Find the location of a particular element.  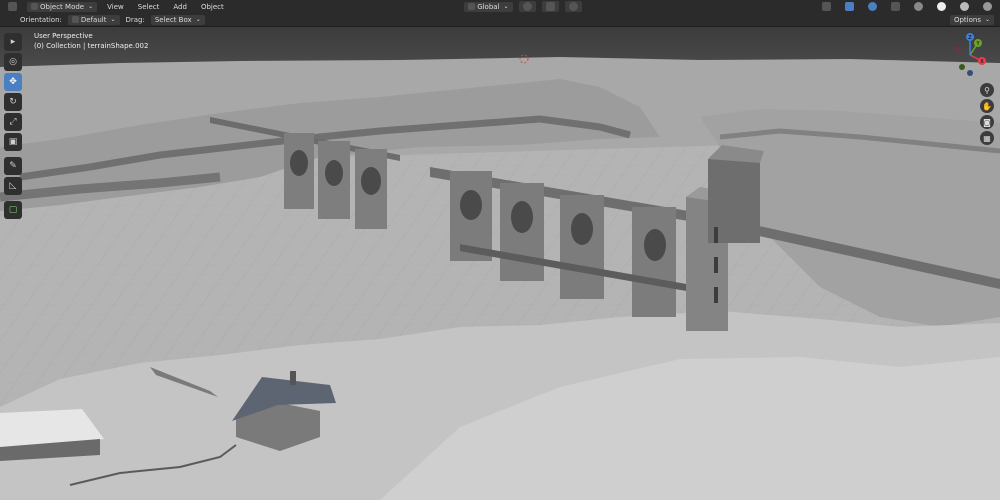

scale-icon: ⤢ is located at coordinates (13, 122).